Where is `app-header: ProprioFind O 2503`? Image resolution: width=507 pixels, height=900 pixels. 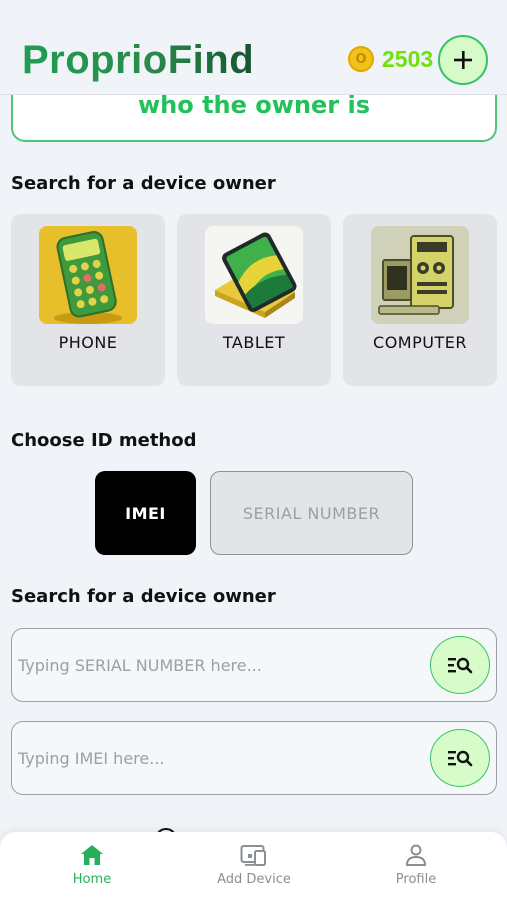 app-header: ProprioFind O 2503 is located at coordinates (253, 47).